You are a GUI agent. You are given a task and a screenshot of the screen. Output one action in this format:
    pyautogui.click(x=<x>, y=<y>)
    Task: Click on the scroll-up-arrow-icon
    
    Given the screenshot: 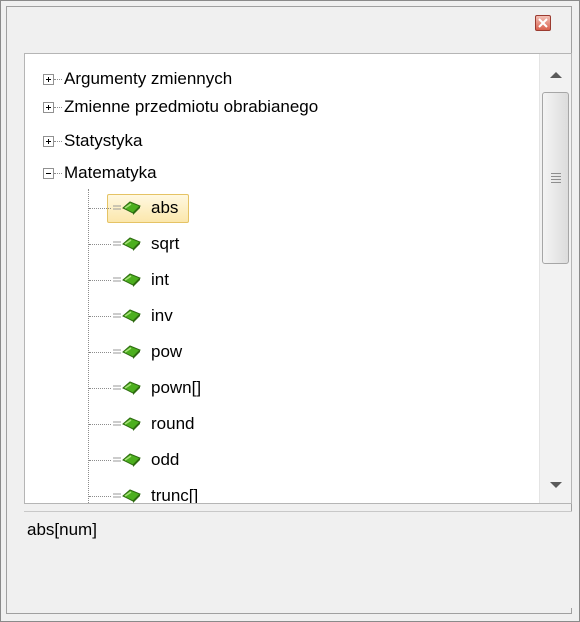 What is the action you would take?
    pyautogui.click(x=556, y=74)
    